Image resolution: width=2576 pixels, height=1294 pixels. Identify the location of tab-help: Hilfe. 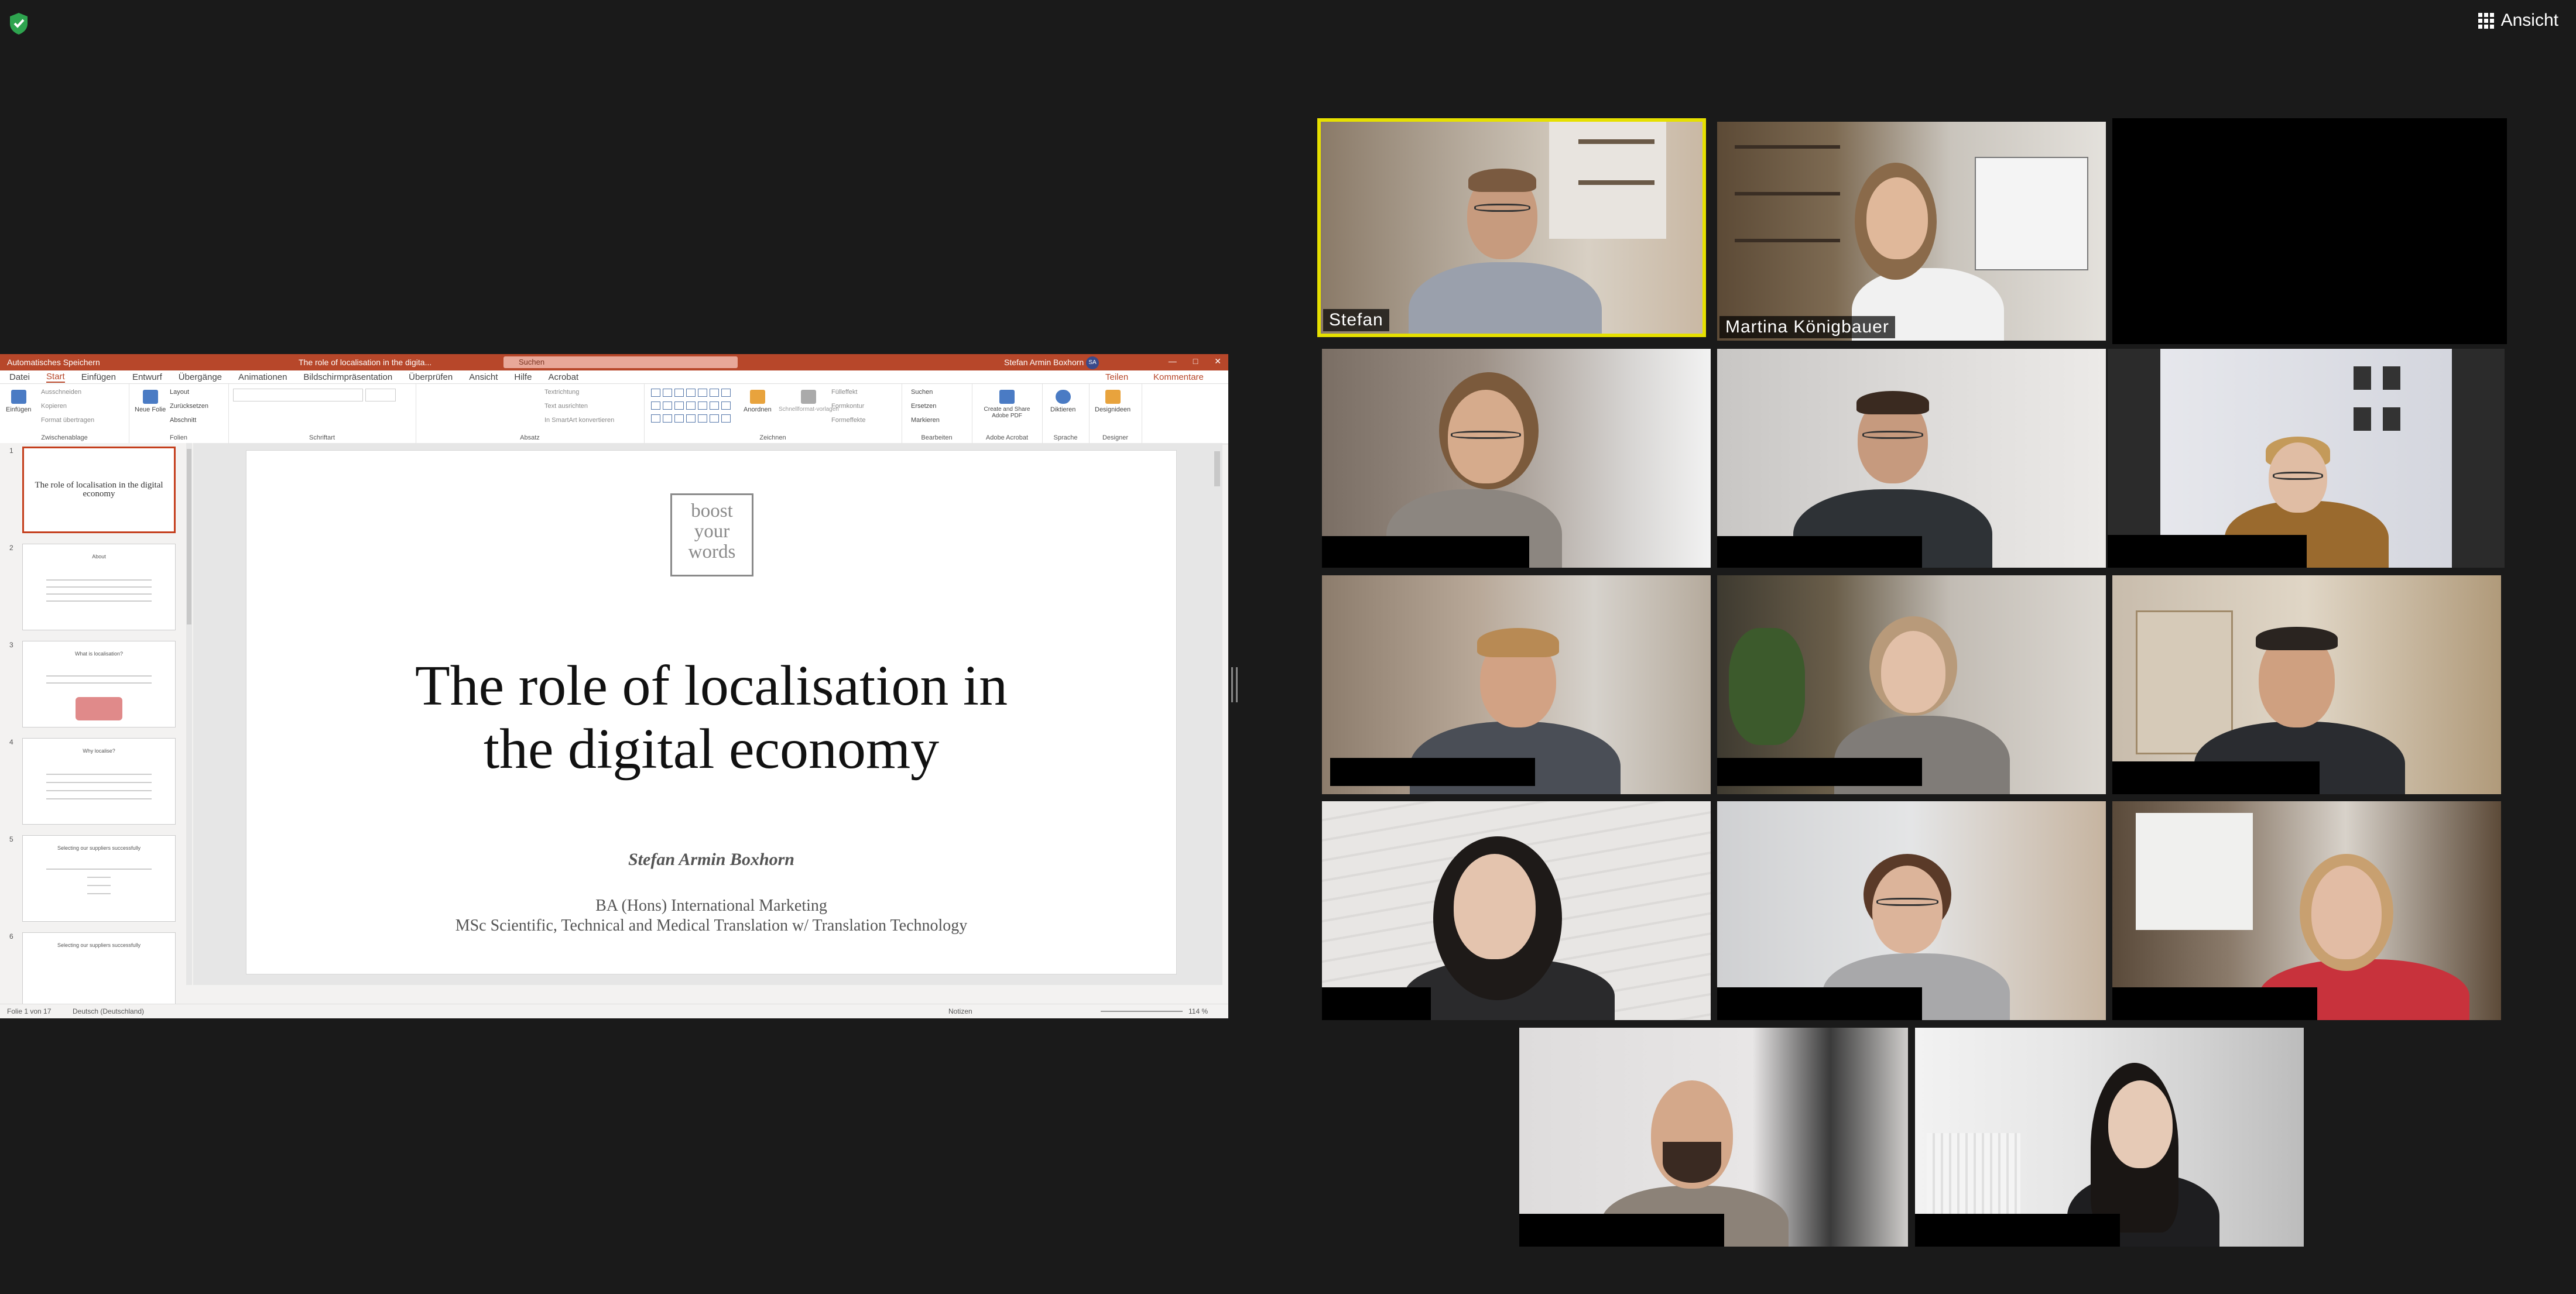
(523, 377).